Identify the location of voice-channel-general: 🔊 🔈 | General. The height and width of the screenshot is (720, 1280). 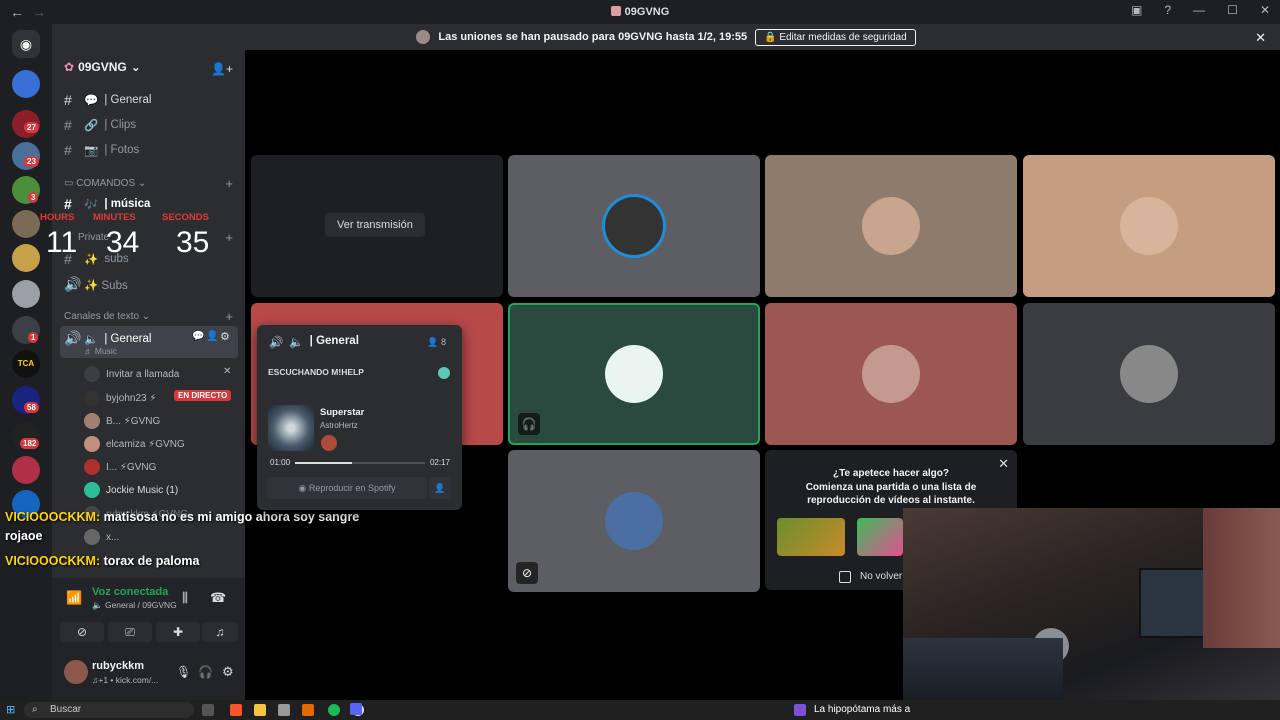
(107, 338).